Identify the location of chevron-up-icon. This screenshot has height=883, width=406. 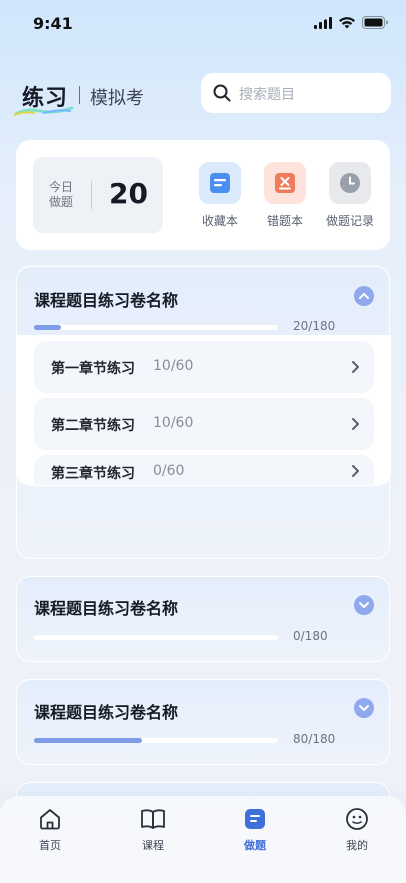
(364, 296).